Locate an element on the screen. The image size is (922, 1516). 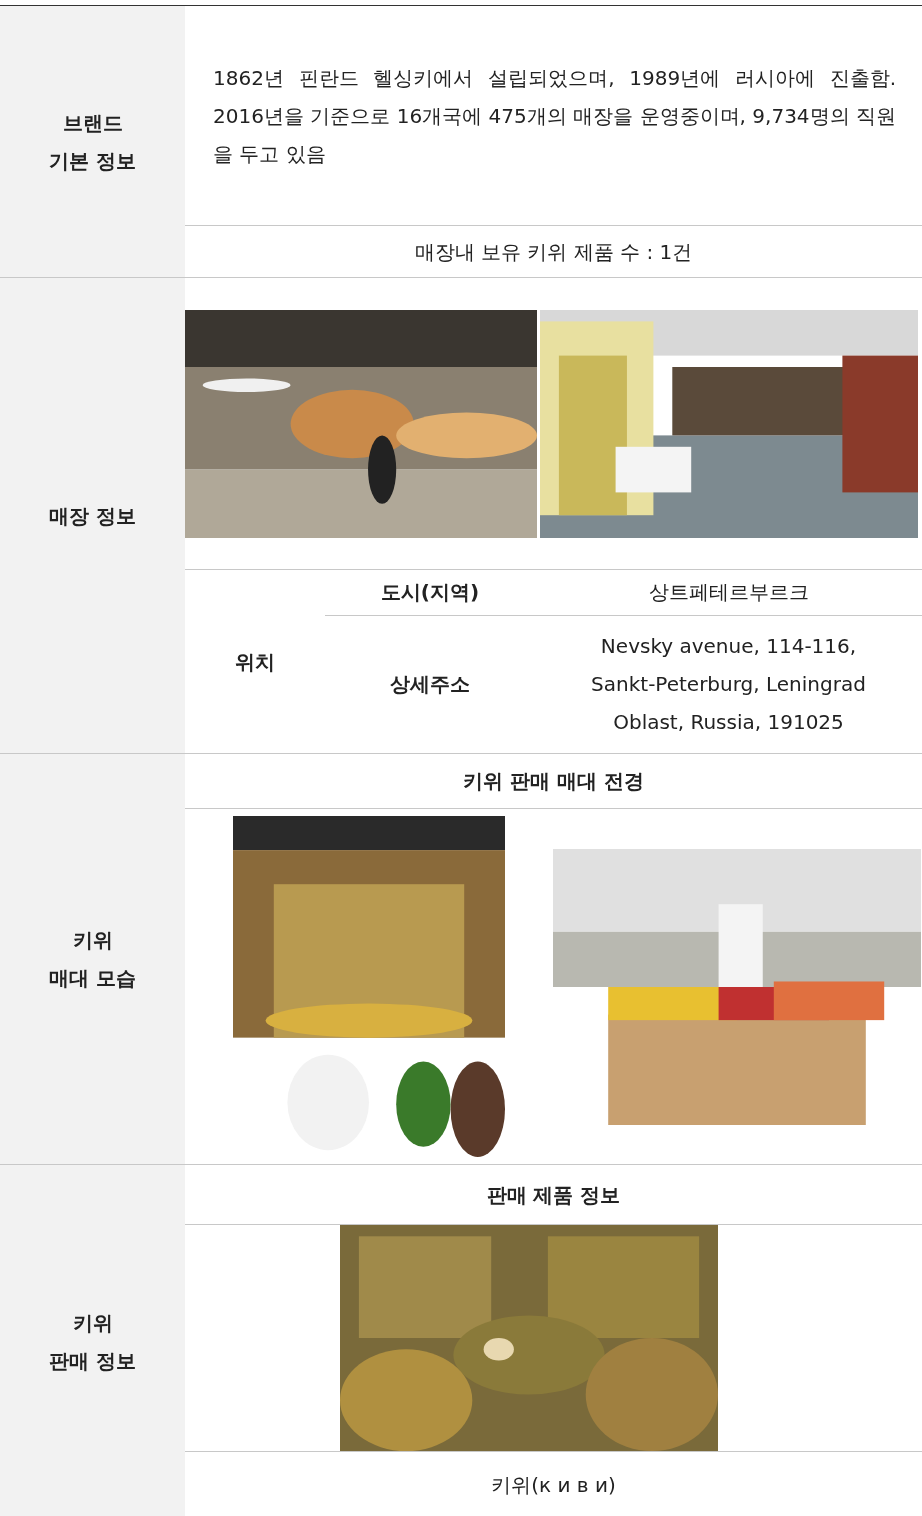
location-label: 위치 is located at coordinates (255, 662).